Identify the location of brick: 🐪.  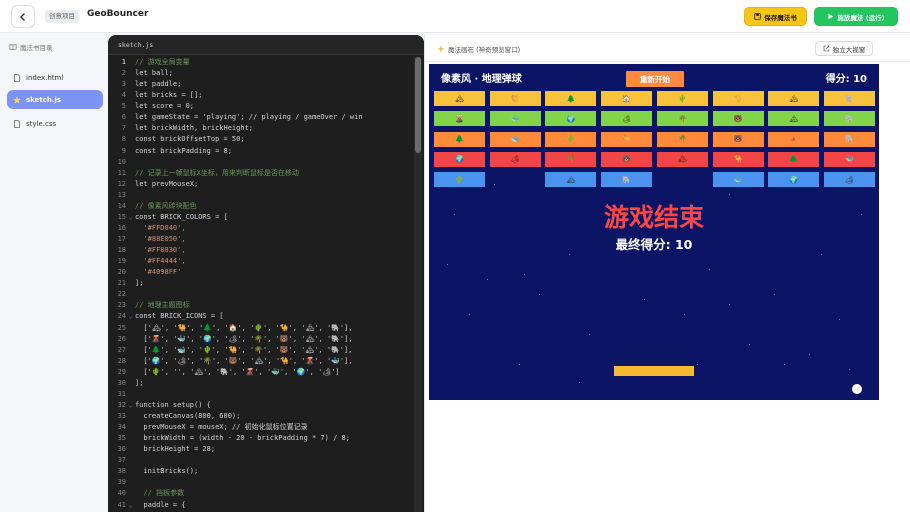
(738, 98).